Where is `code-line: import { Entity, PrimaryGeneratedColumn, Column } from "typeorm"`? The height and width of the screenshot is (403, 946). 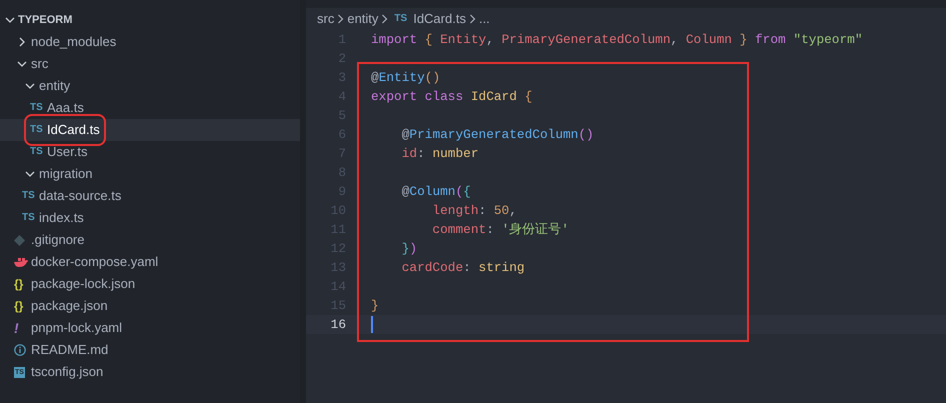
code-line: import { Entity, PrimaryGeneratedColumn, Column } from "typeorm" is located at coordinates (617, 39).